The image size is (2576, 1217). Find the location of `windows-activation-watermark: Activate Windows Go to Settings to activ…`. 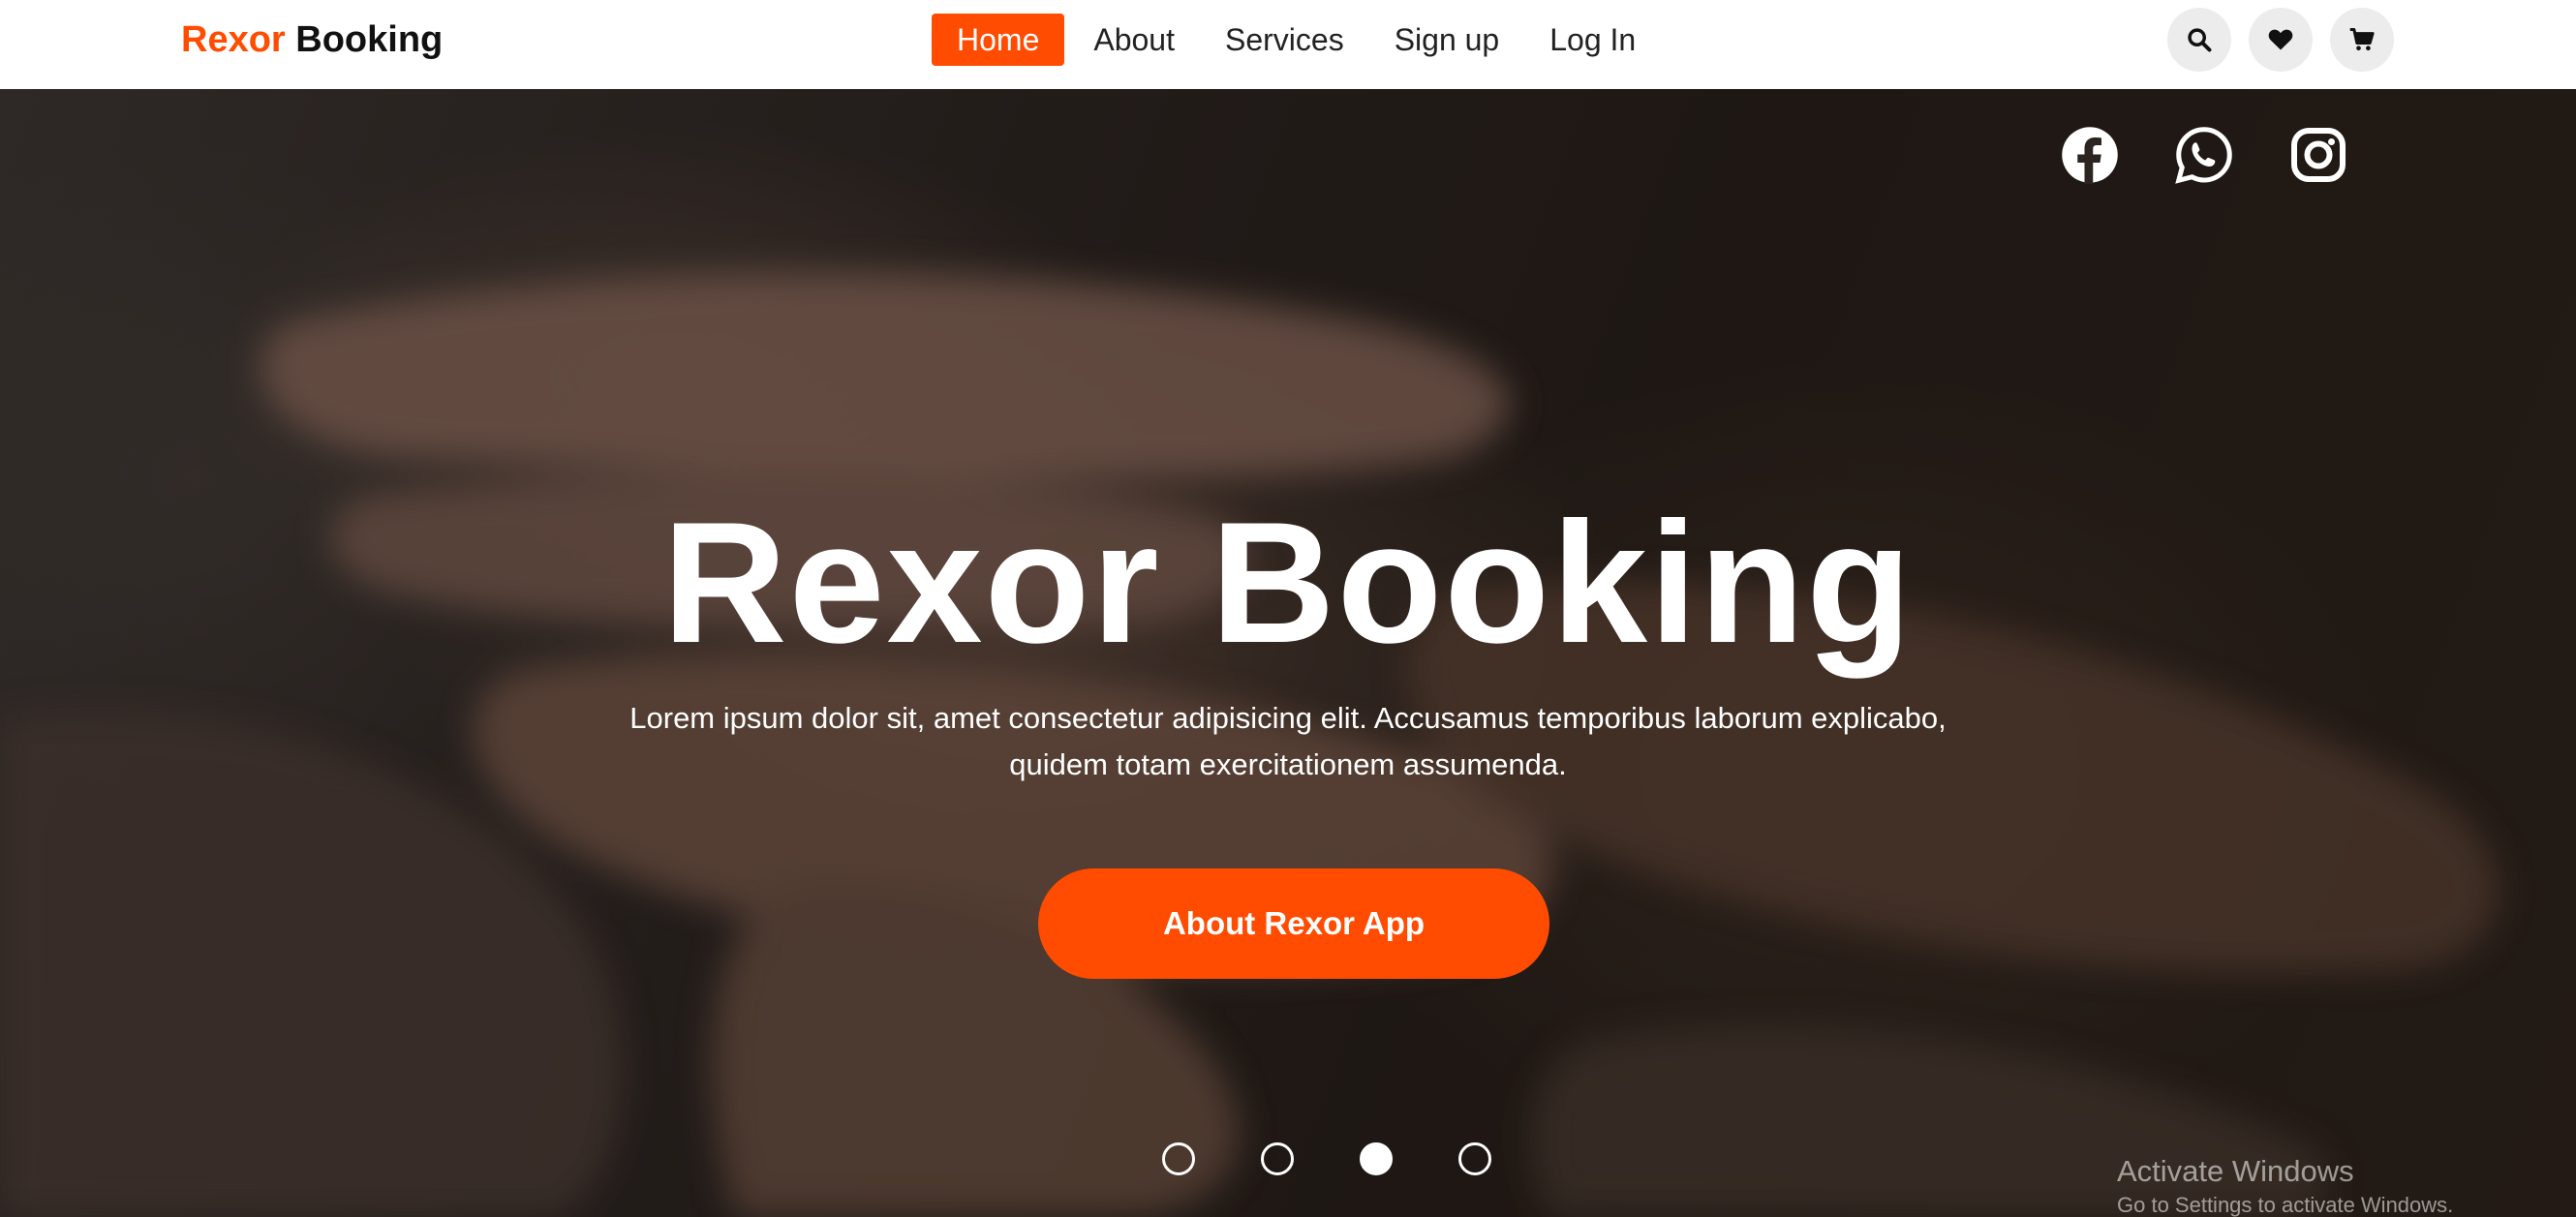

windows-activation-watermark: Activate Windows Go to Settings to activ… is located at coordinates (2285, 1185).